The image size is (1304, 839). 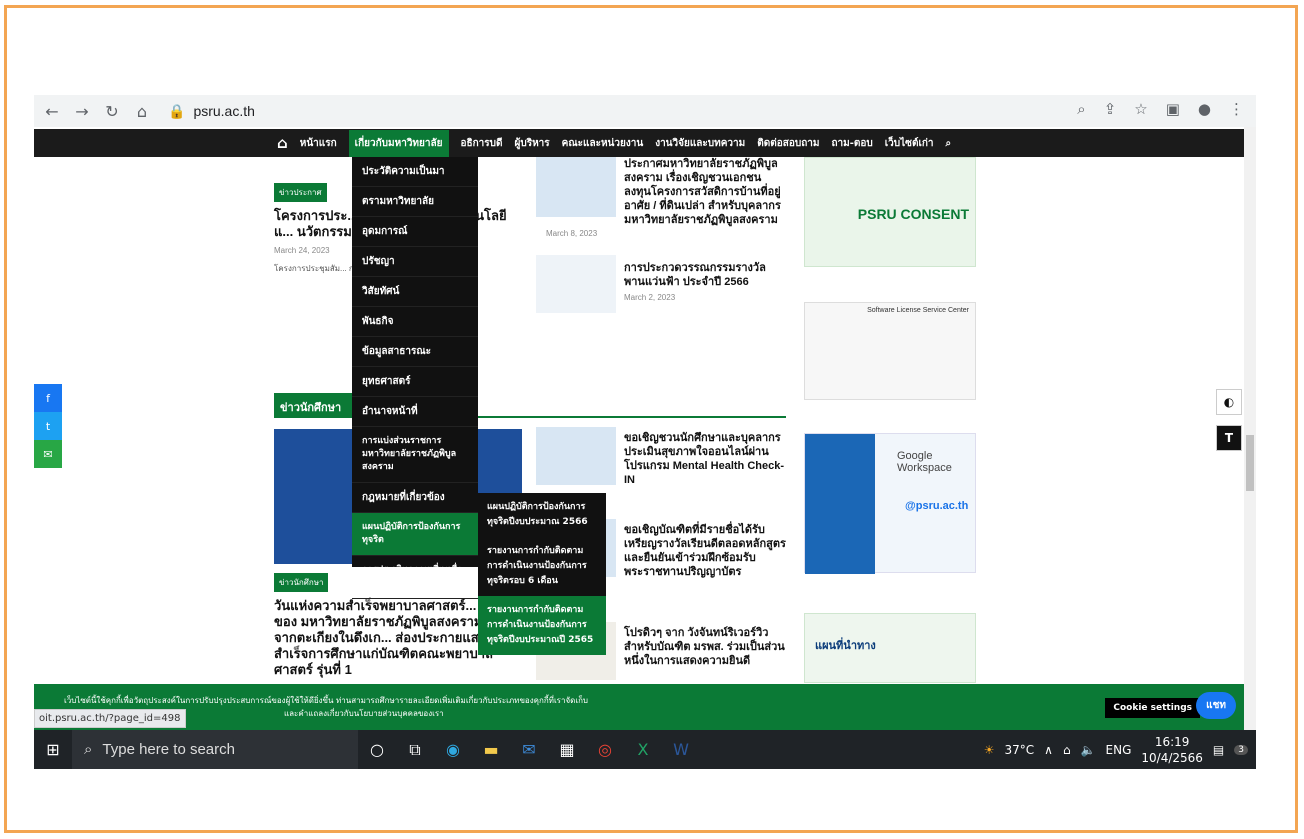 I want to click on language-indicator: ENG, so click(x=1119, y=750).